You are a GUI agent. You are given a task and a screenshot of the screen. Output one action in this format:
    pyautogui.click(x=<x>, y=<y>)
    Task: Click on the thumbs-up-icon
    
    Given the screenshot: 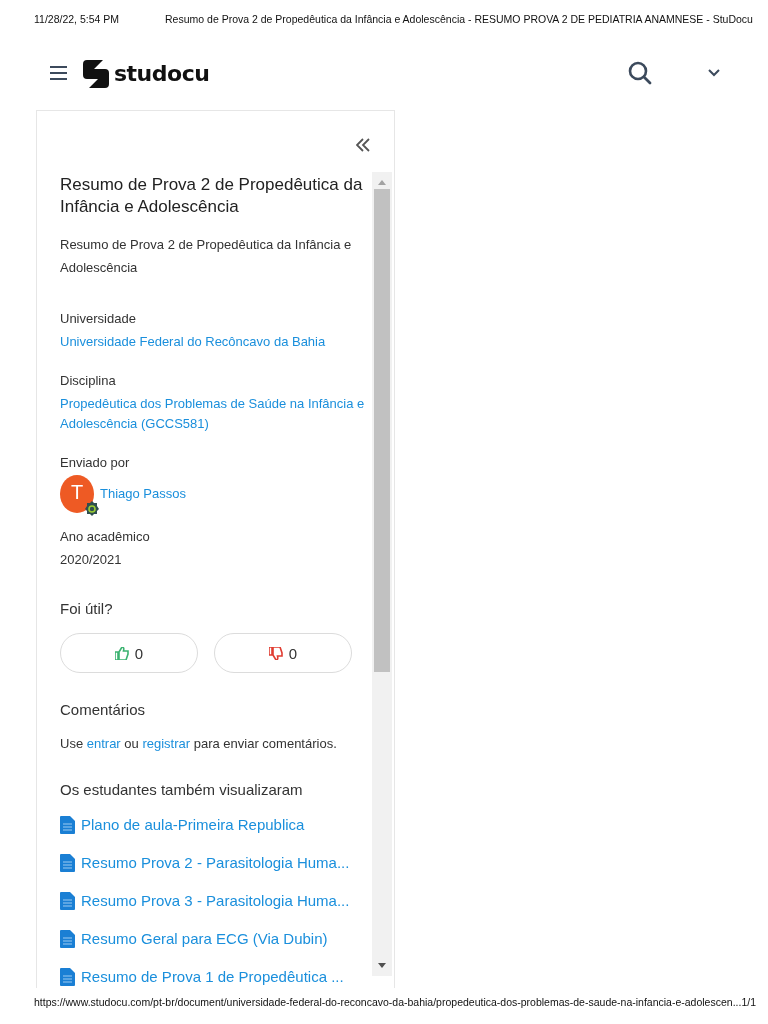 What is the action you would take?
    pyautogui.click(x=121, y=653)
    